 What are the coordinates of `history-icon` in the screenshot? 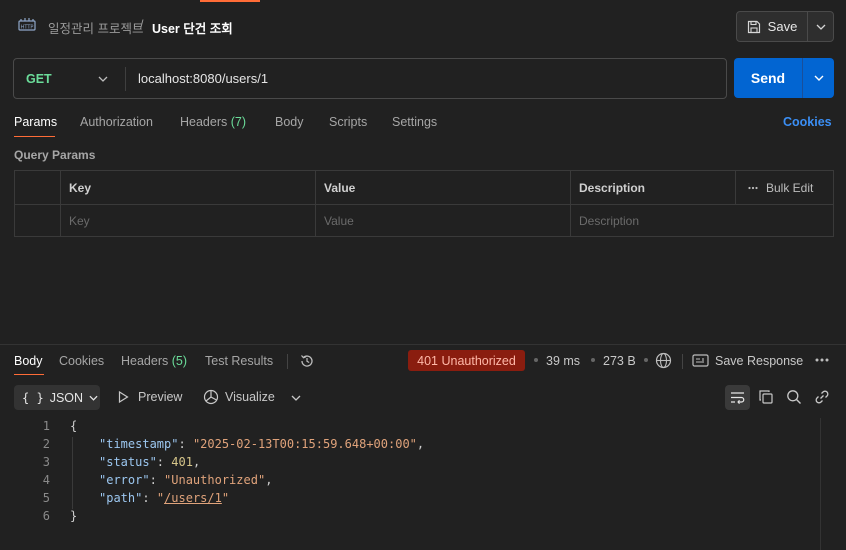 It's located at (307, 361).